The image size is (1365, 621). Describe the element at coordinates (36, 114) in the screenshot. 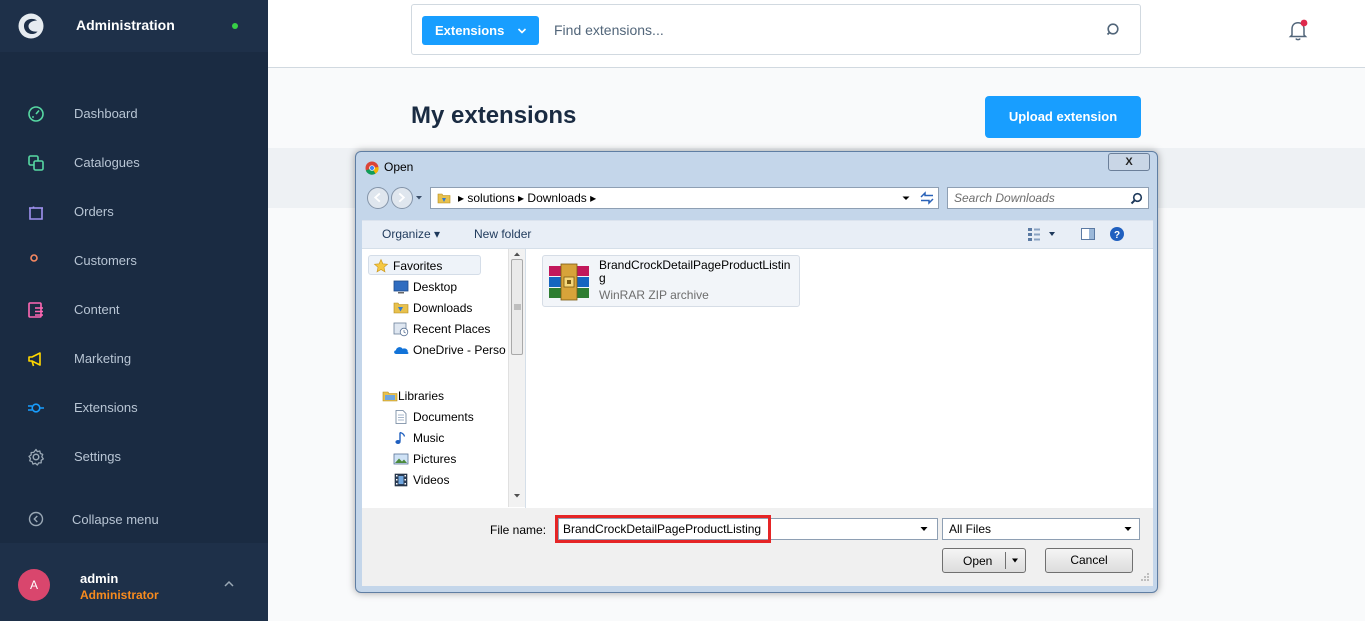

I see `dashboard-icon` at that location.